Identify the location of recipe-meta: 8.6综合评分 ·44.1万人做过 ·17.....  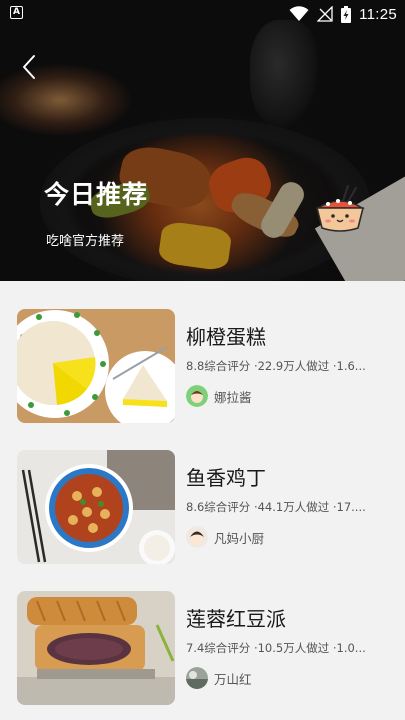
(276, 507).